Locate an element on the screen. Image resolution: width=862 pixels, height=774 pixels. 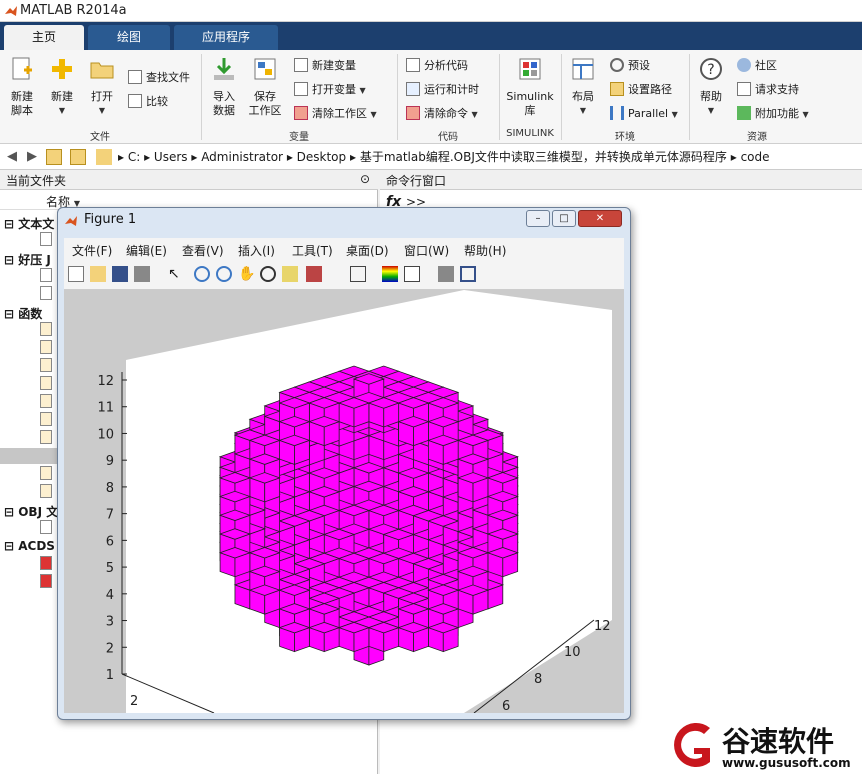
zoom-in-icon is located at coordinates (202, 274).